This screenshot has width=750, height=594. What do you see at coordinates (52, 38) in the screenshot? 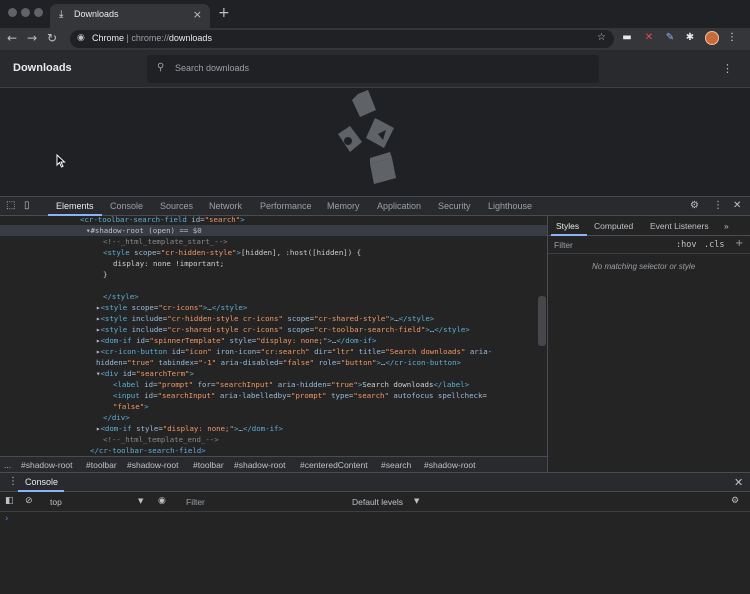
I see `reload-icon: ↻` at bounding box center [52, 38].